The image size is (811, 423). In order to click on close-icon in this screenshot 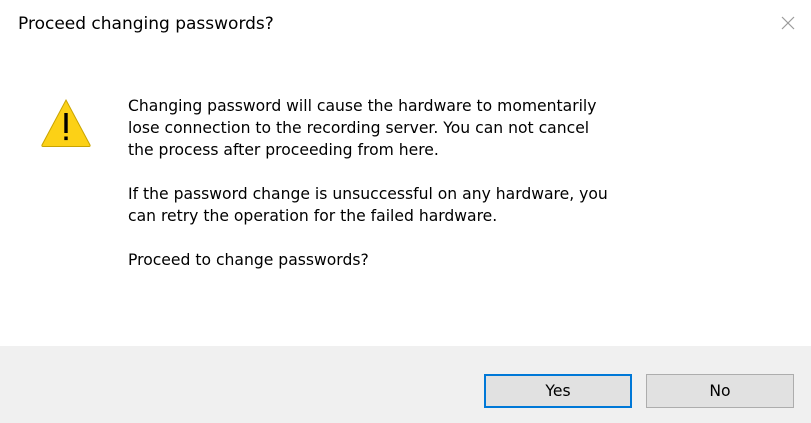, I will do `click(788, 23)`.